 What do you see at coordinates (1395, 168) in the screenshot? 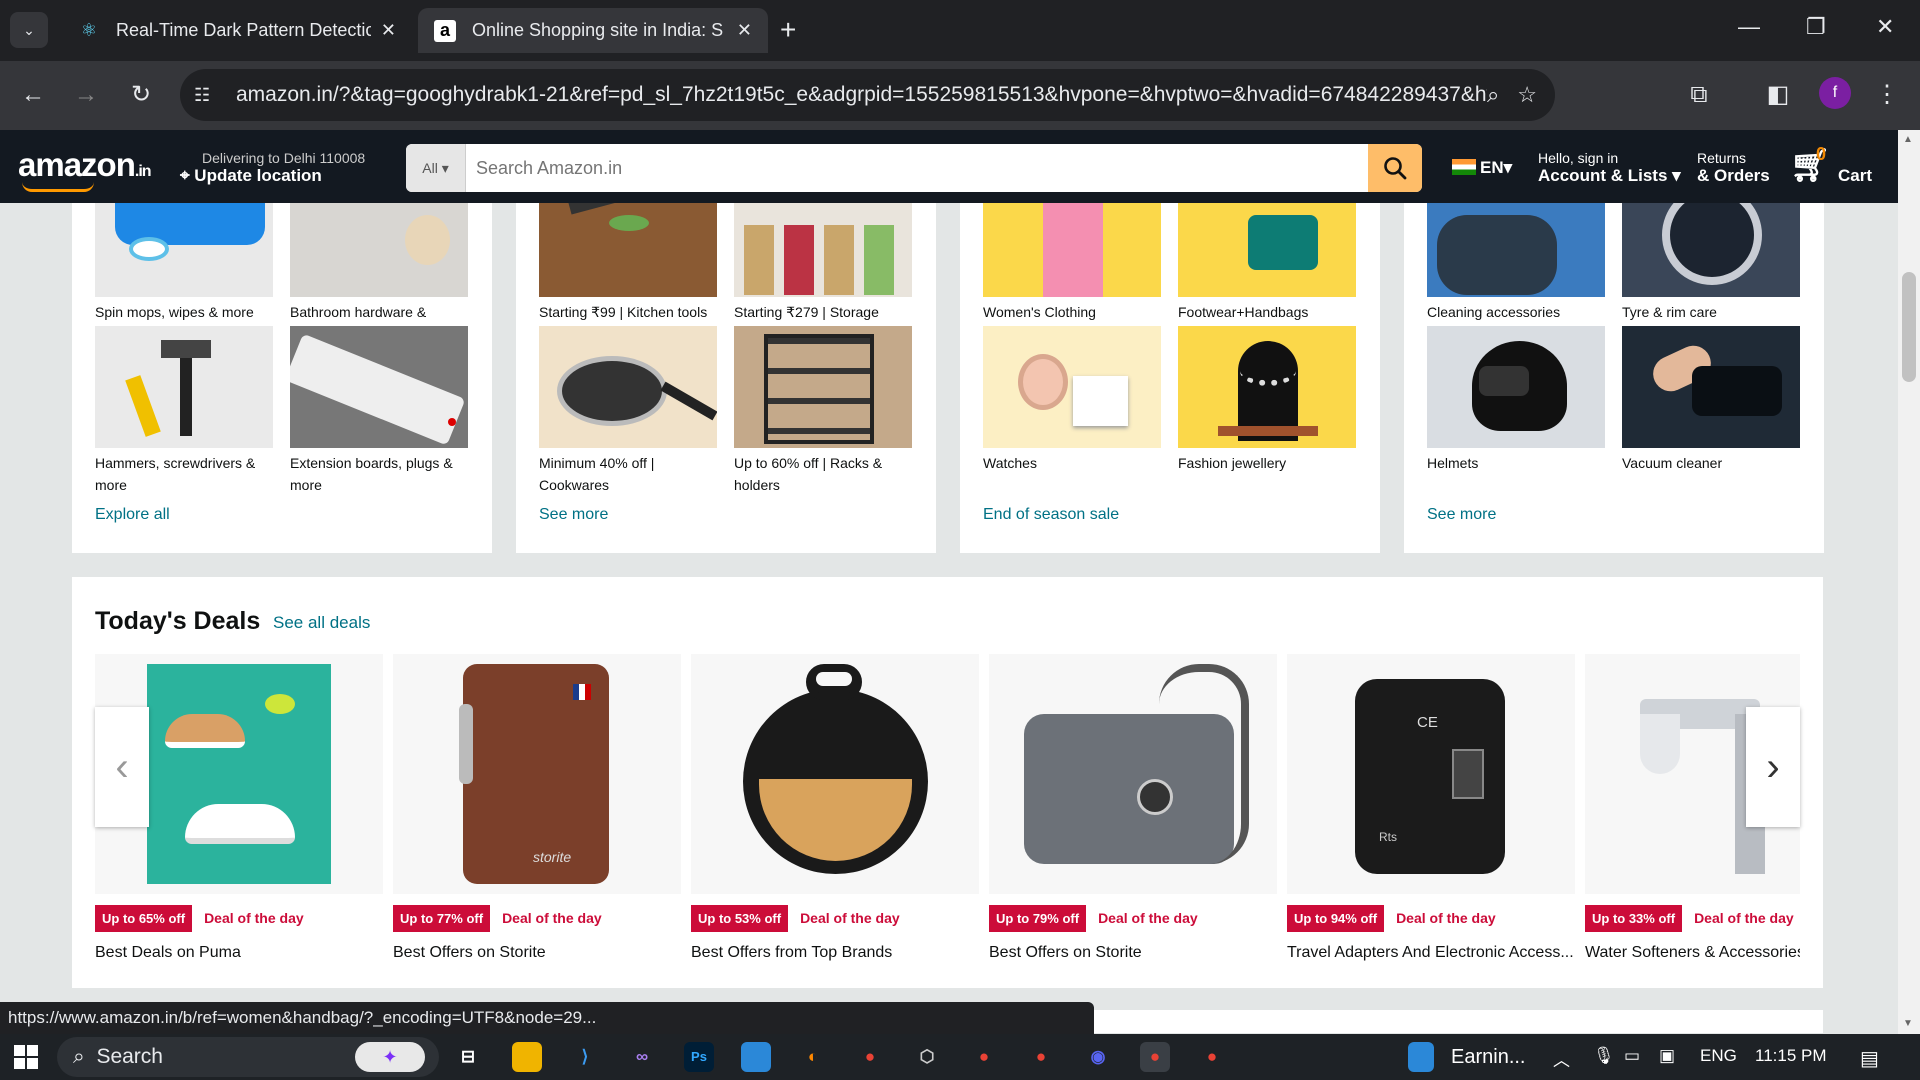
I see `search-button` at bounding box center [1395, 168].